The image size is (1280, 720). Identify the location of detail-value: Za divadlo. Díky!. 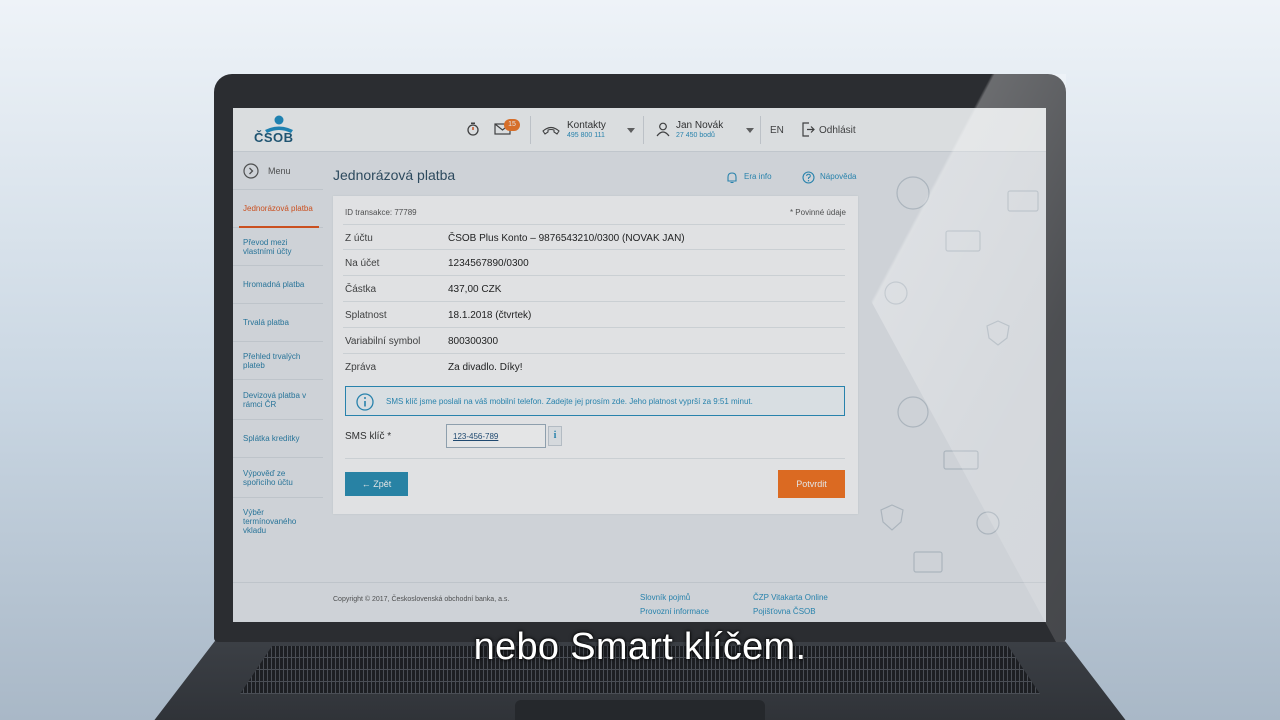
(485, 367).